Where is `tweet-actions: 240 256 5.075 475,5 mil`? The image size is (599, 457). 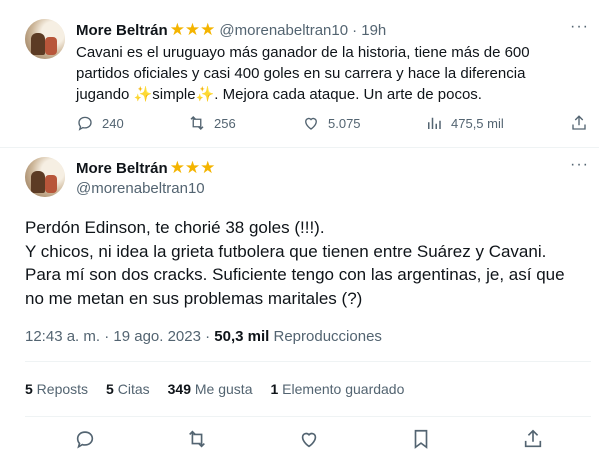
tweet-actions: 240 256 5.075 475,5 mil is located at coordinates (333, 124).